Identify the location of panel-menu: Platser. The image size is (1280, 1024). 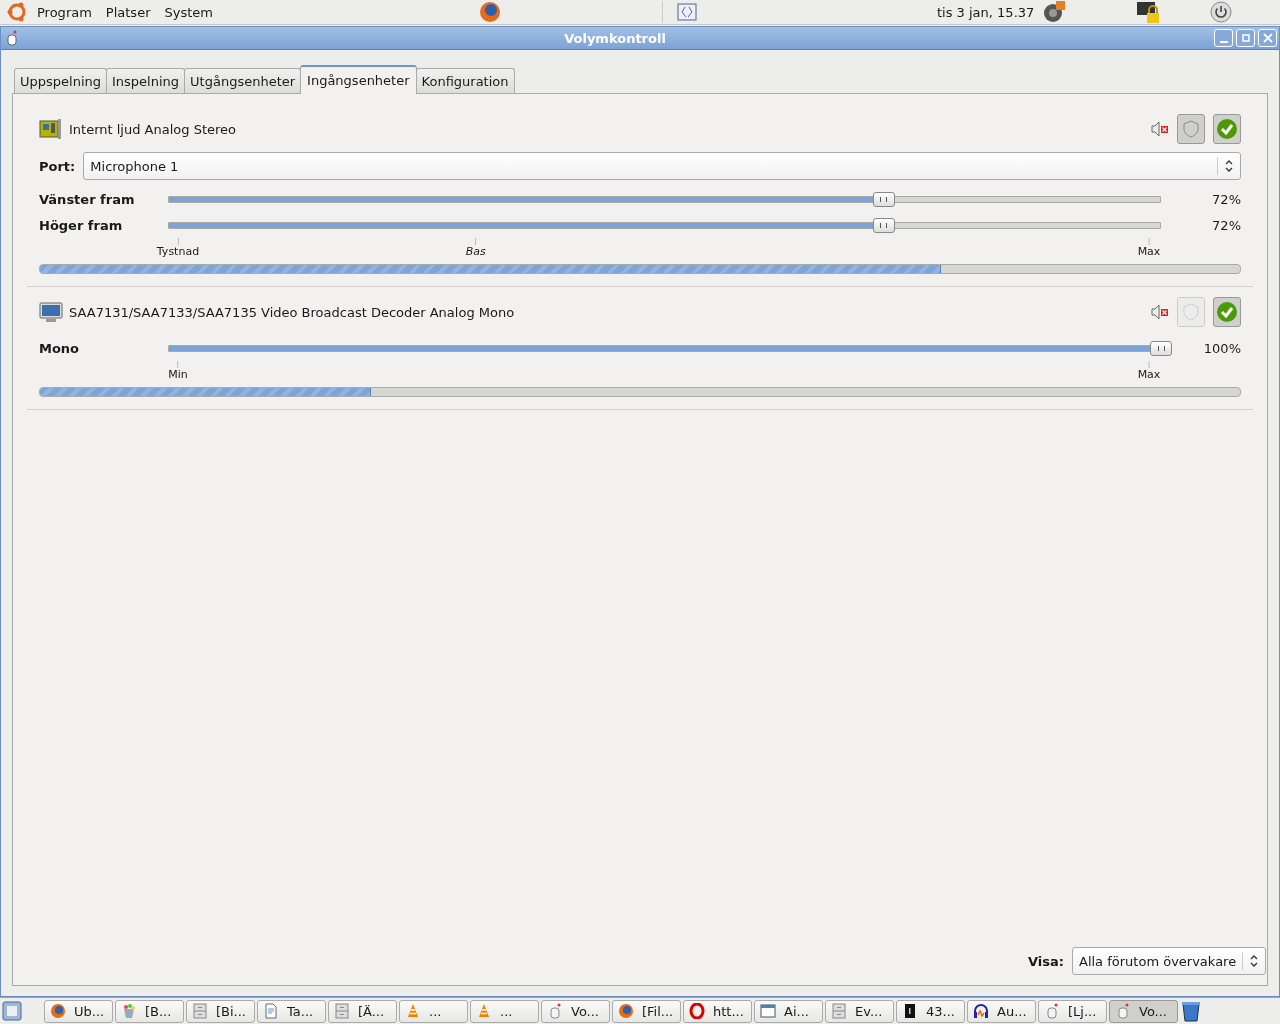
(128, 12).